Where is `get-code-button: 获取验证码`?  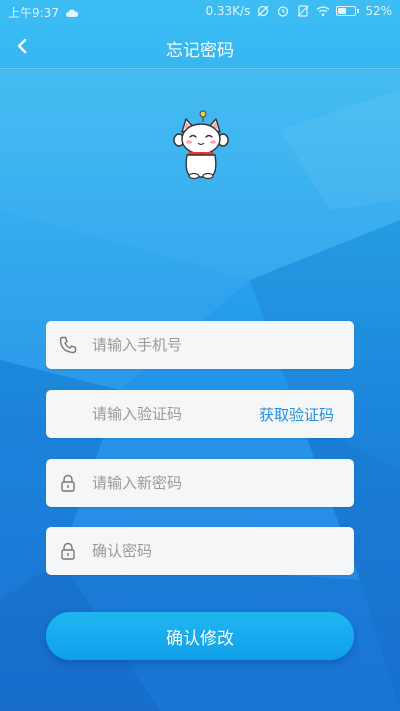 get-code-button: 获取验证码 is located at coordinates (296, 414).